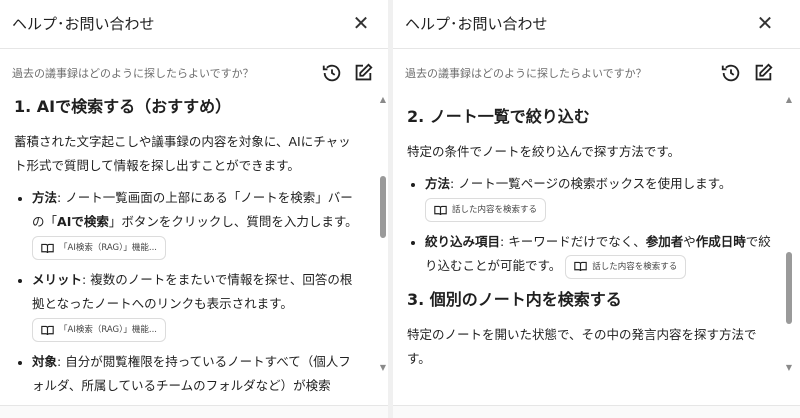 This screenshot has width=800, height=418. What do you see at coordinates (123, 106) in the screenshot?
I see `section-heading: 1. AIで検索する（おすすめ）` at bounding box center [123, 106].